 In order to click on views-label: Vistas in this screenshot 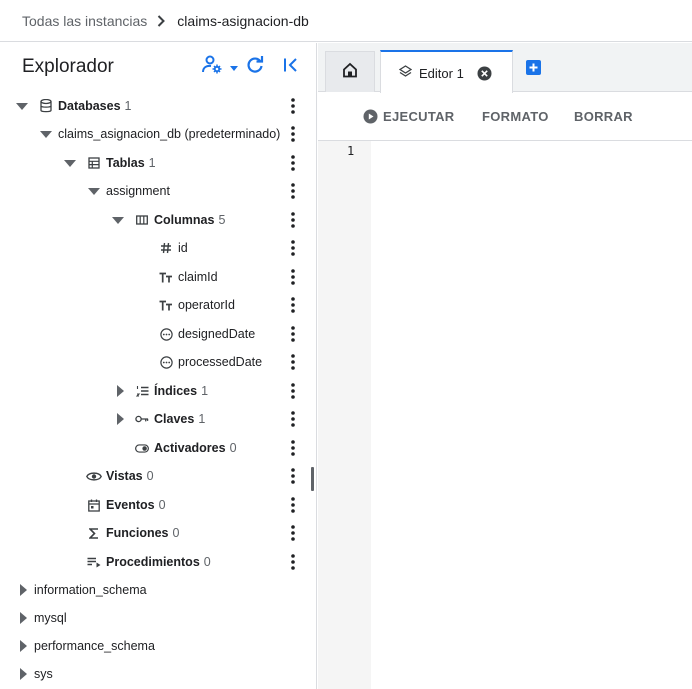, I will do `click(124, 476)`.